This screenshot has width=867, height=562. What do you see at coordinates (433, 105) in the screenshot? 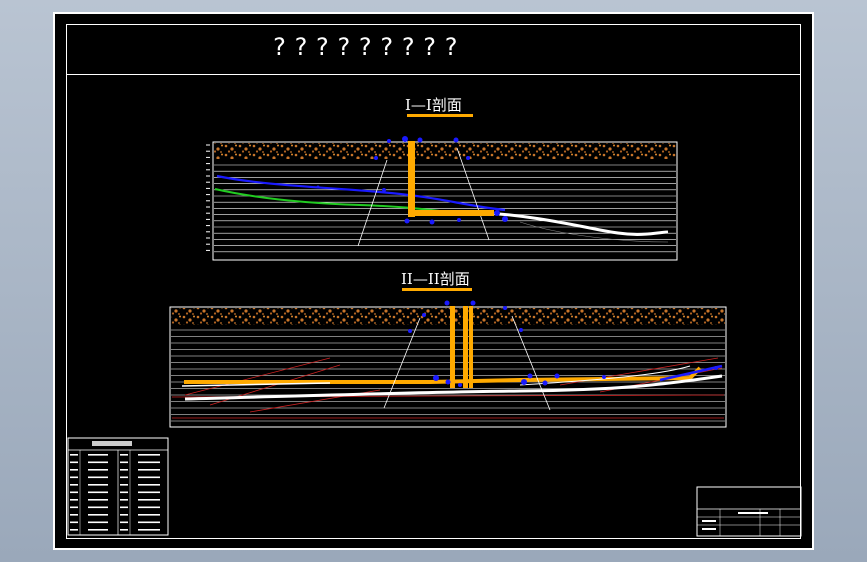
I see `section-1-label: I—I剖面` at bounding box center [433, 105].